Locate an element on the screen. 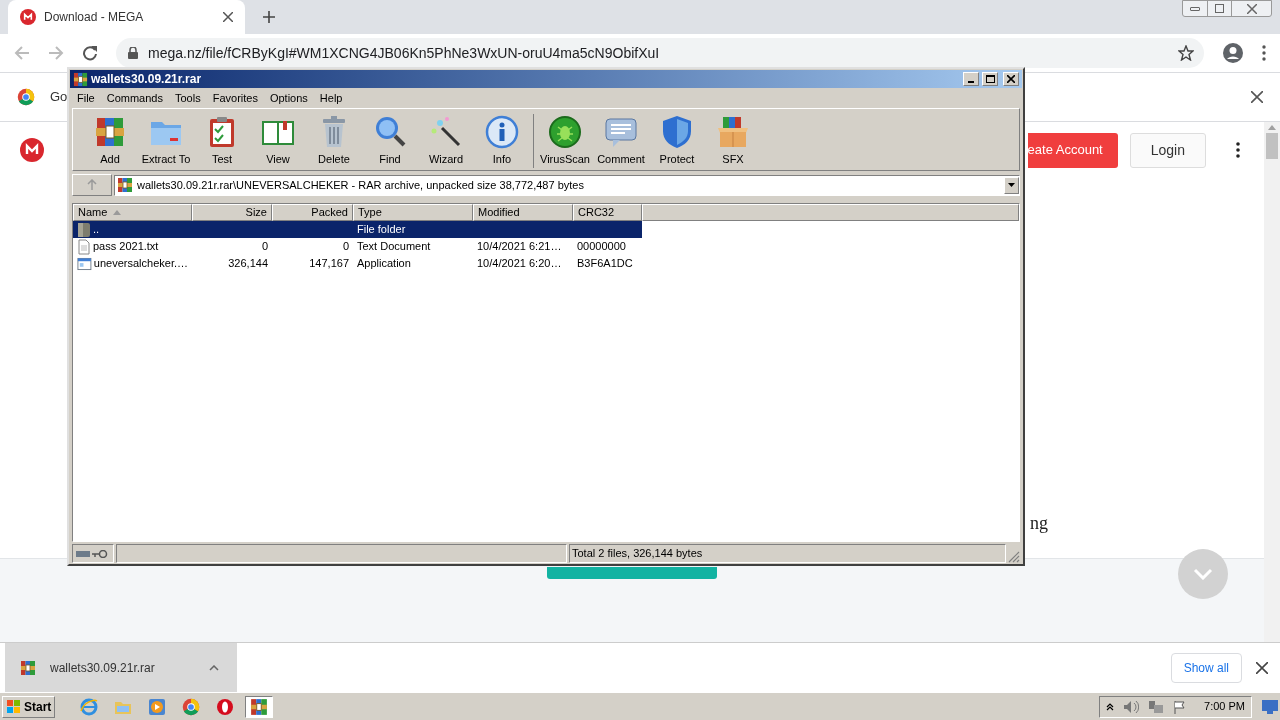 The height and width of the screenshot is (720, 1280). minimize-button is located at coordinates (971, 79).